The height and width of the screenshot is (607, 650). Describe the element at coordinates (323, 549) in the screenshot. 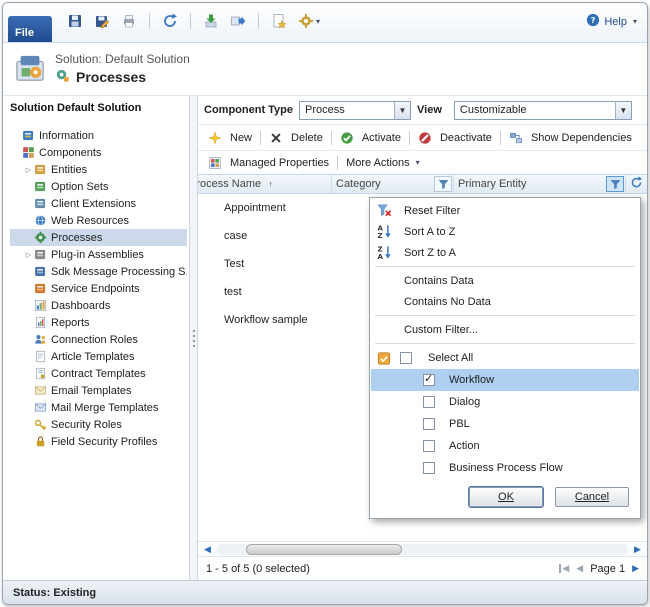

I see `scrollbar-thumb` at that location.